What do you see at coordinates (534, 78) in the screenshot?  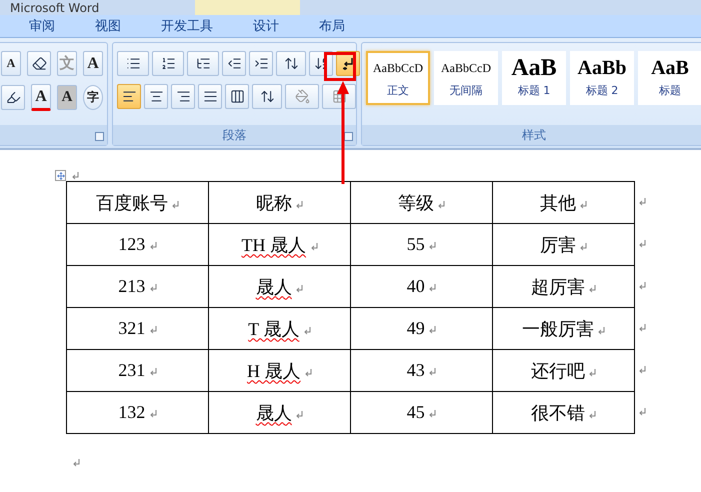 I see `style-gallery-item: AaB 标题 1` at bounding box center [534, 78].